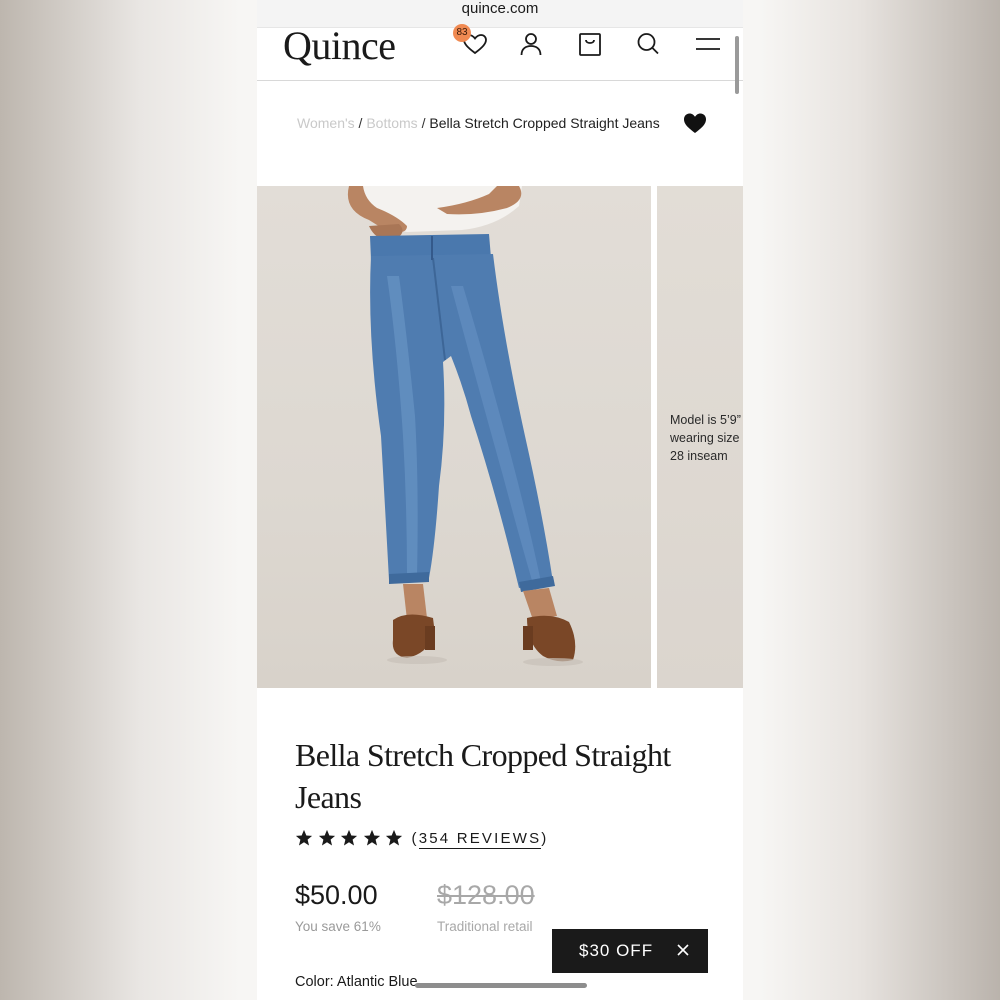  I want to click on savings-text: You save 61%, so click(338, 926).